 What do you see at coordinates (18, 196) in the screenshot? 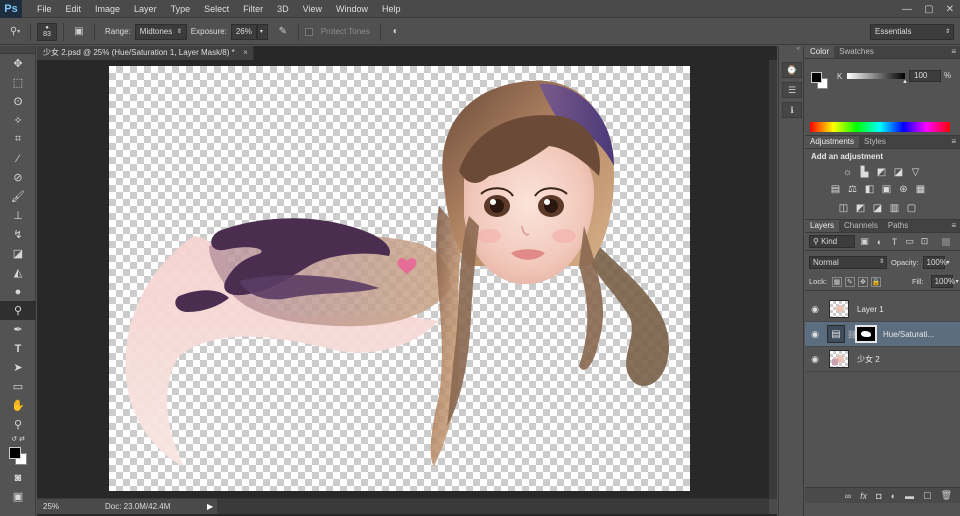
I see `brush-tool: 🖌` at bounding box center [18, 196].